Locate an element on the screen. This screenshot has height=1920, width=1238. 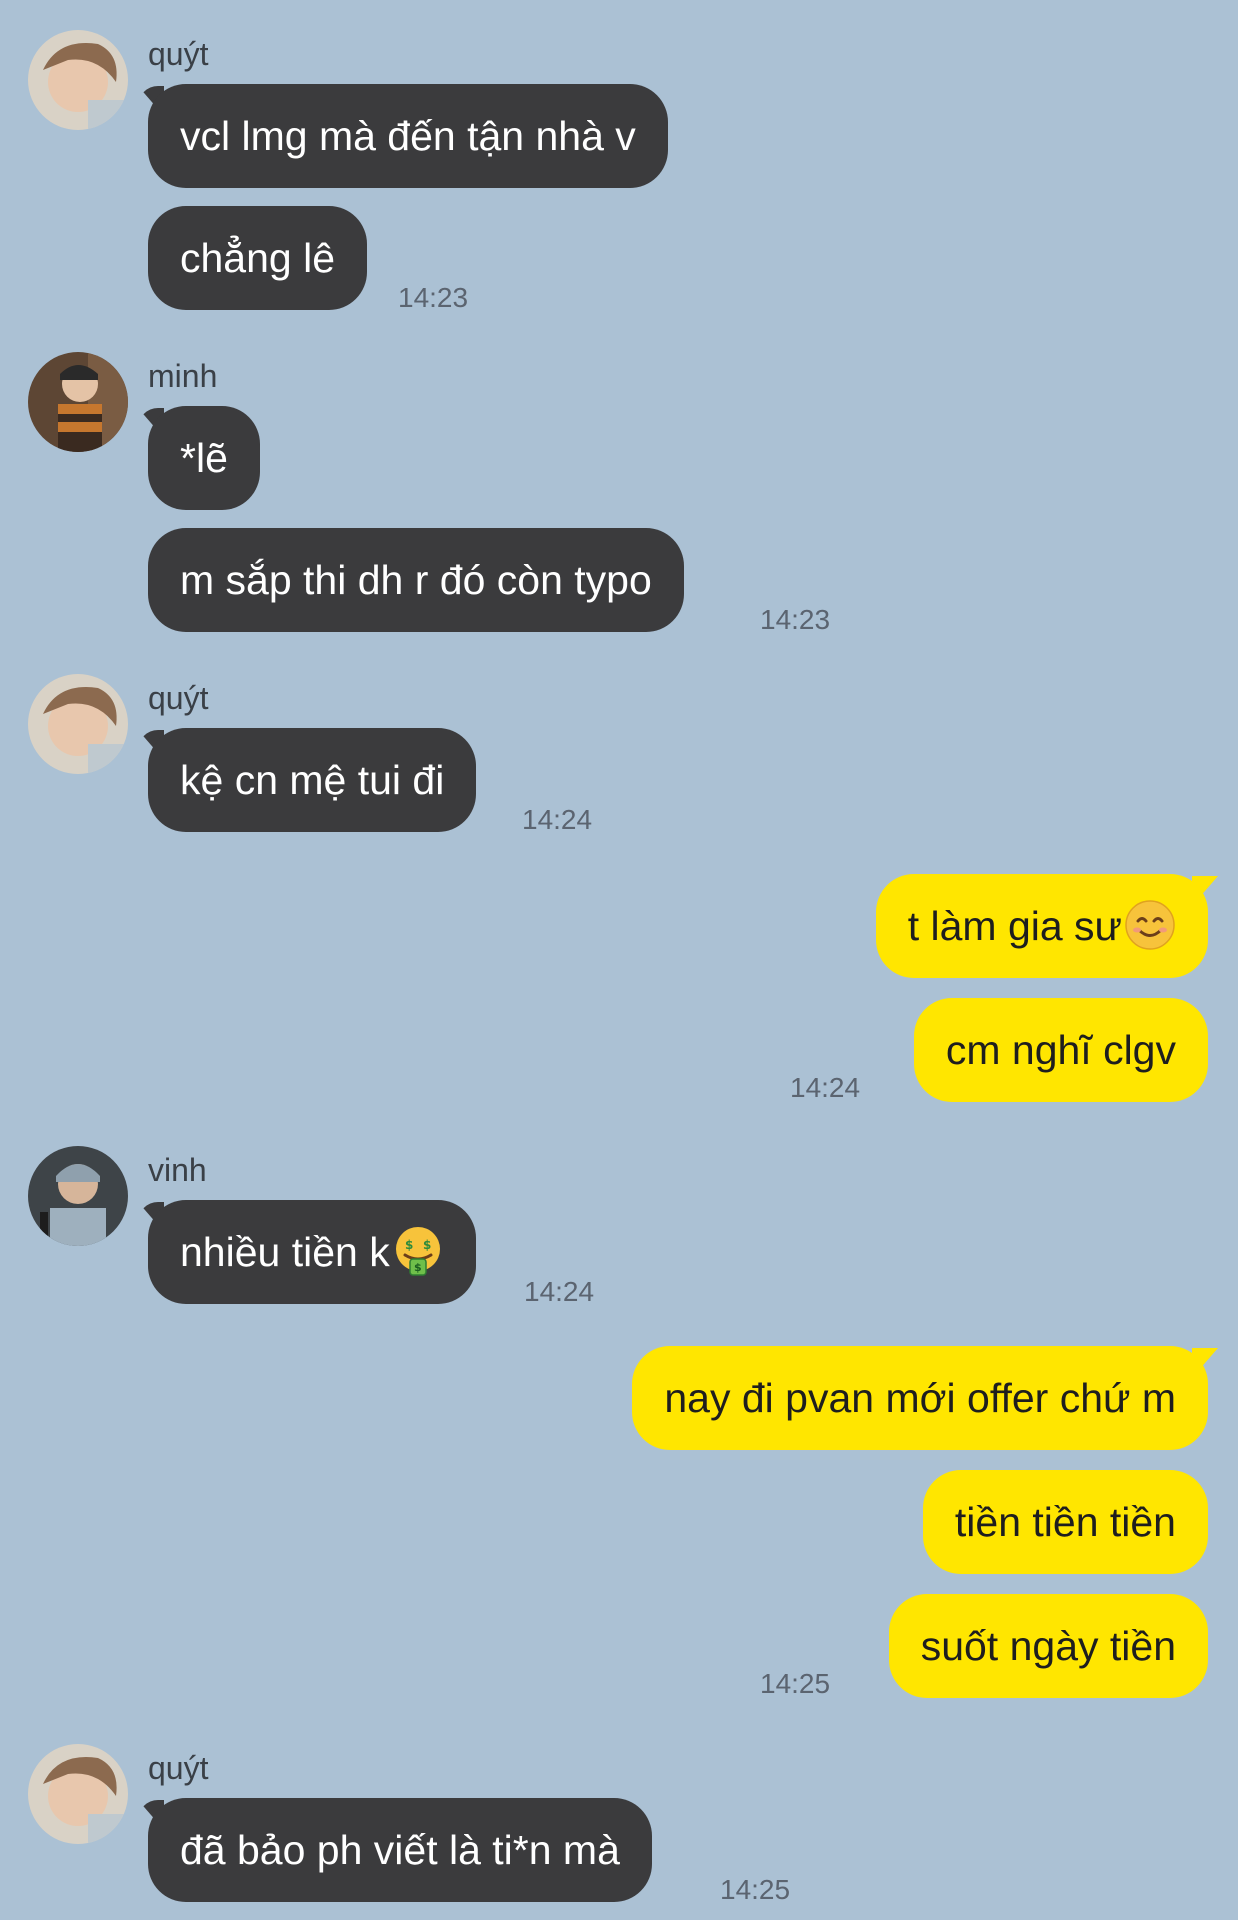
message-bubble: tiền tiền tiền is located at coordinates (1065, 1522).